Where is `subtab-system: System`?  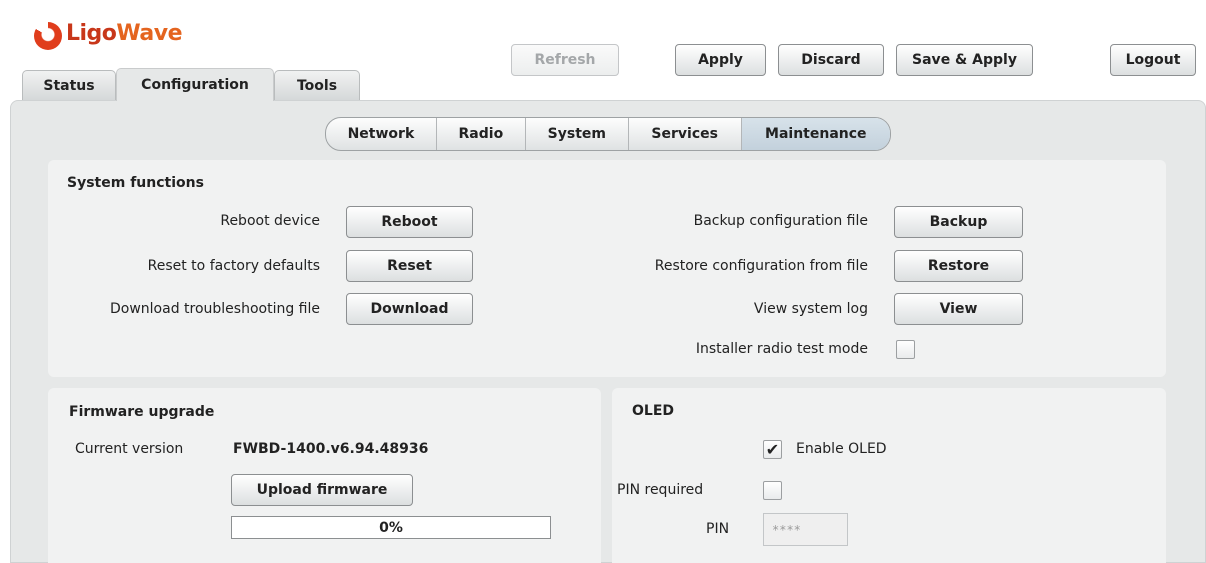
subtab-system: System is located at coordinates (577, 134).